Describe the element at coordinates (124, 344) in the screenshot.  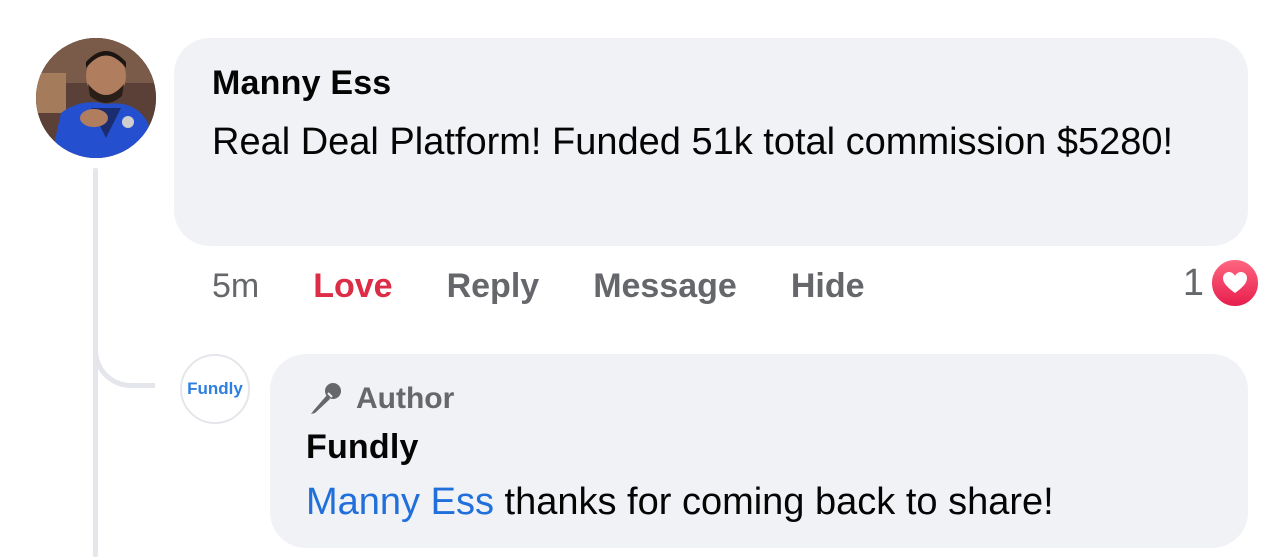
I see `thread-connector` at that location.